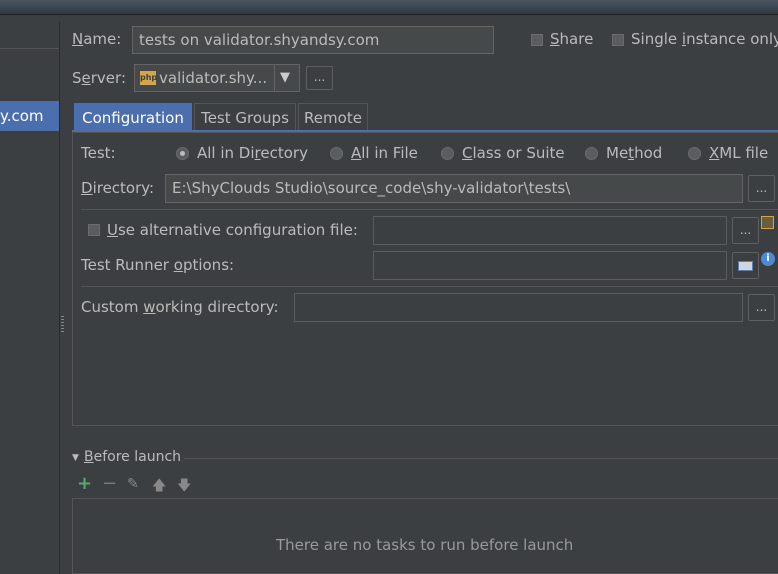 This screenshot has width=778, height=574. What do you see at coordinates (159, 487) in the screenshot?
I see `move-up-icon: 🡅` at bounding box center [159, 487].